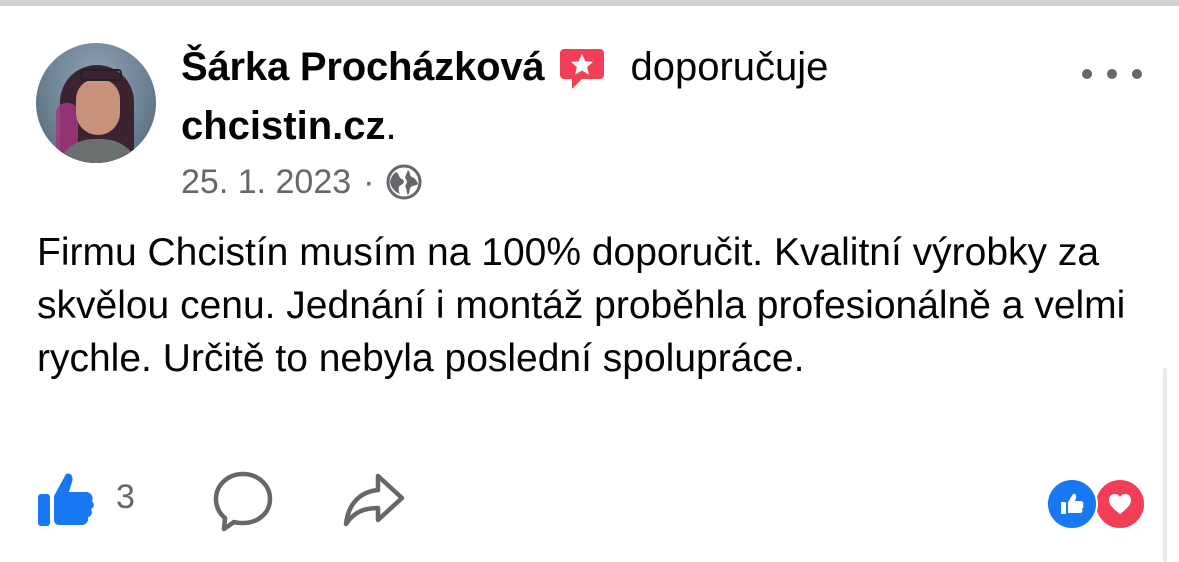 This screenshot has height=562, width=1179. Describe the element at coordinates (374, 500) in the screenshot. I see `share-icon` at that location.